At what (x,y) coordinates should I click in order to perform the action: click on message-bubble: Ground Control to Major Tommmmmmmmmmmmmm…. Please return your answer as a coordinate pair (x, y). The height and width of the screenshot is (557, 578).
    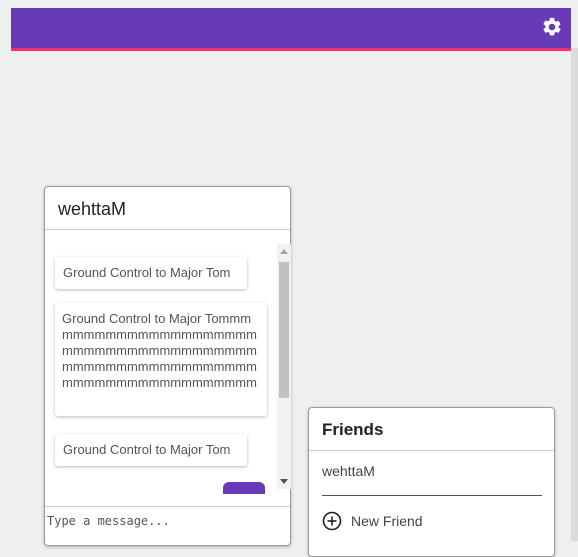
    Looking at the image, I should click on (161, 359).